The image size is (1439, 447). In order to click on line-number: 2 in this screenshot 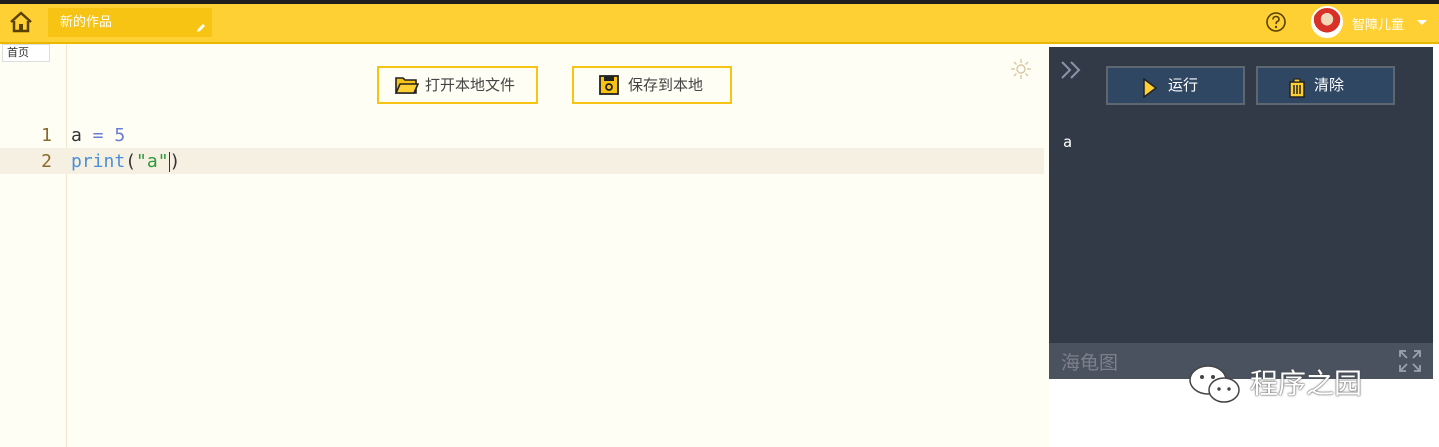, I will do `click(46, 161)`.